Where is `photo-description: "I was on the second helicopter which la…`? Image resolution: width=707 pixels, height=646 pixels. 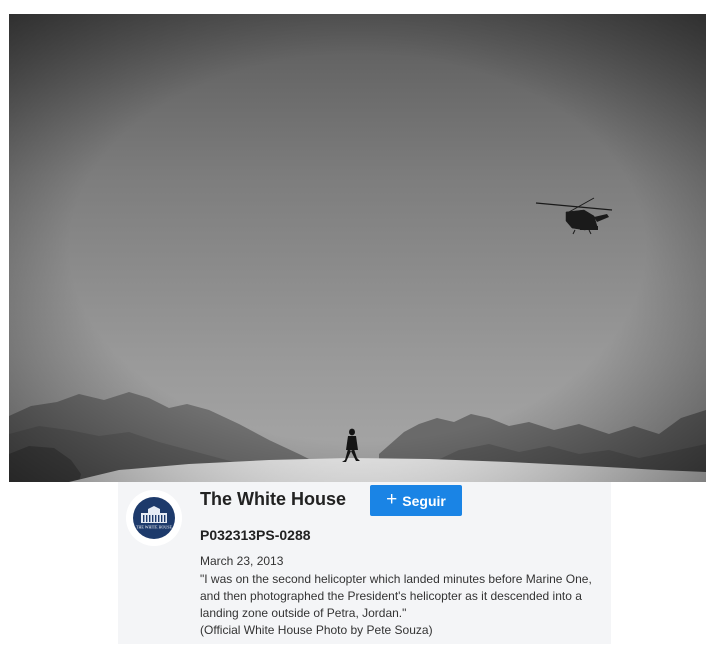 photo-description: "I was on the second helicopter which la… is located at coordinates (396, 596).